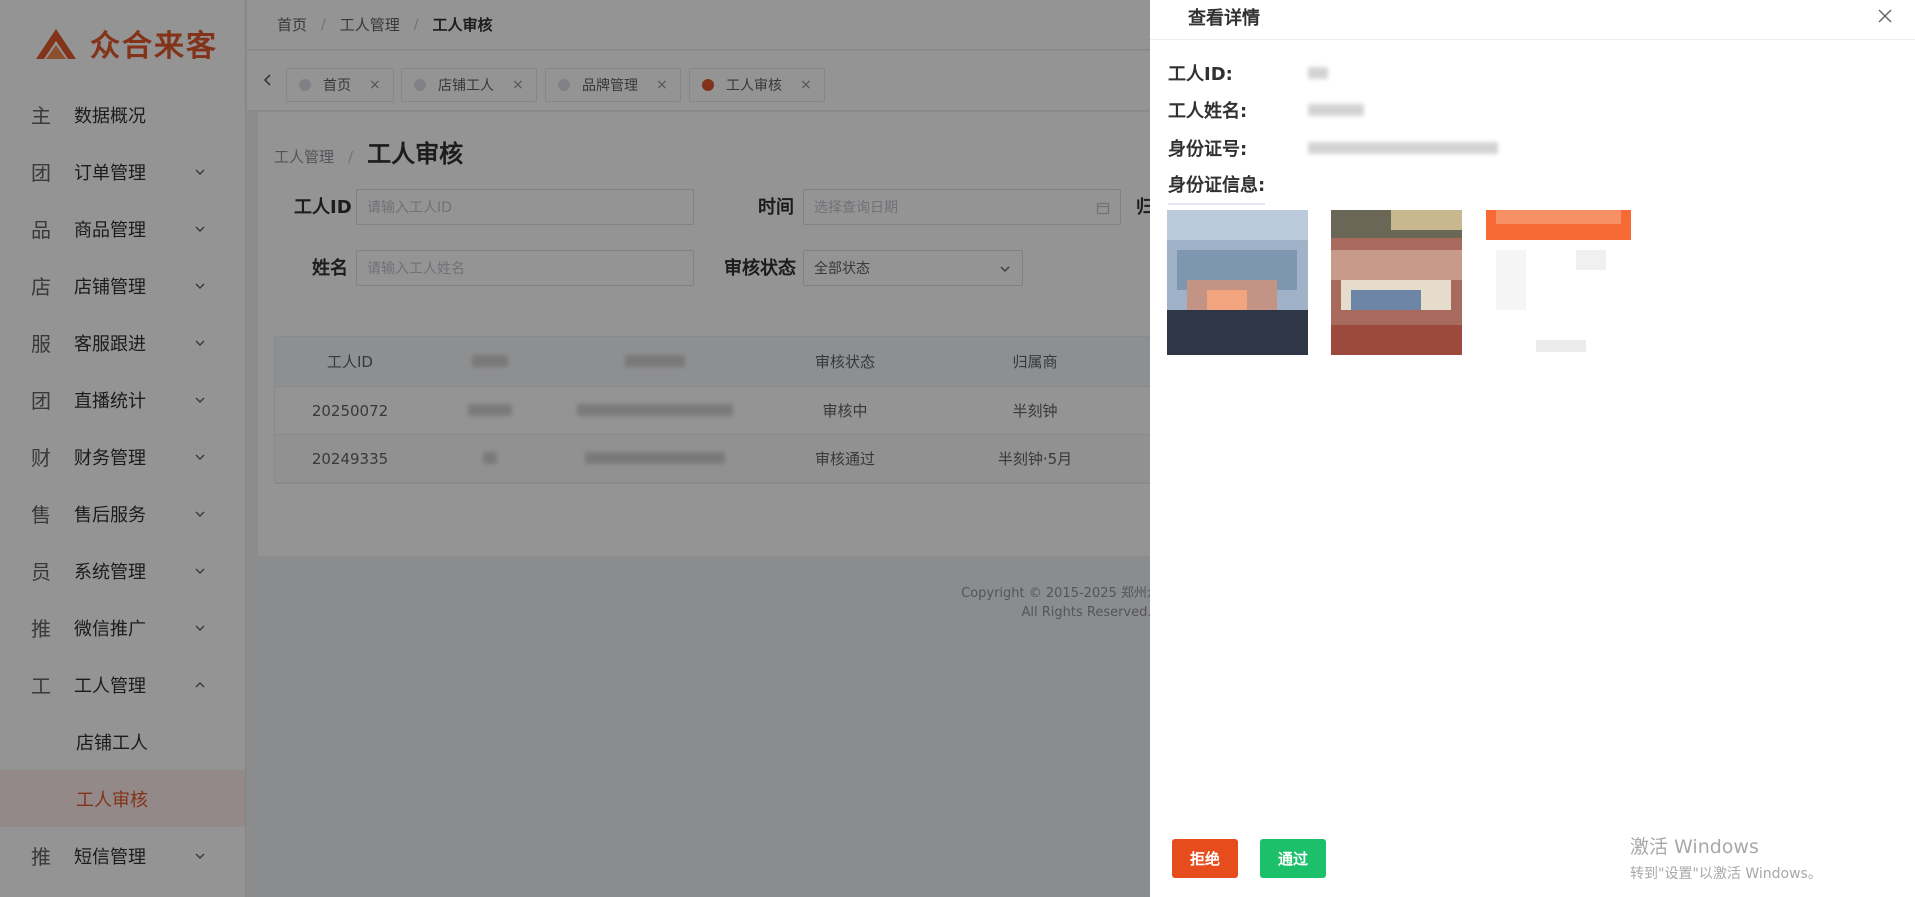 Image resolution: width=1915 pixels, height=897 pixels. I want to click on id-photo-image, so click(1558, 282).